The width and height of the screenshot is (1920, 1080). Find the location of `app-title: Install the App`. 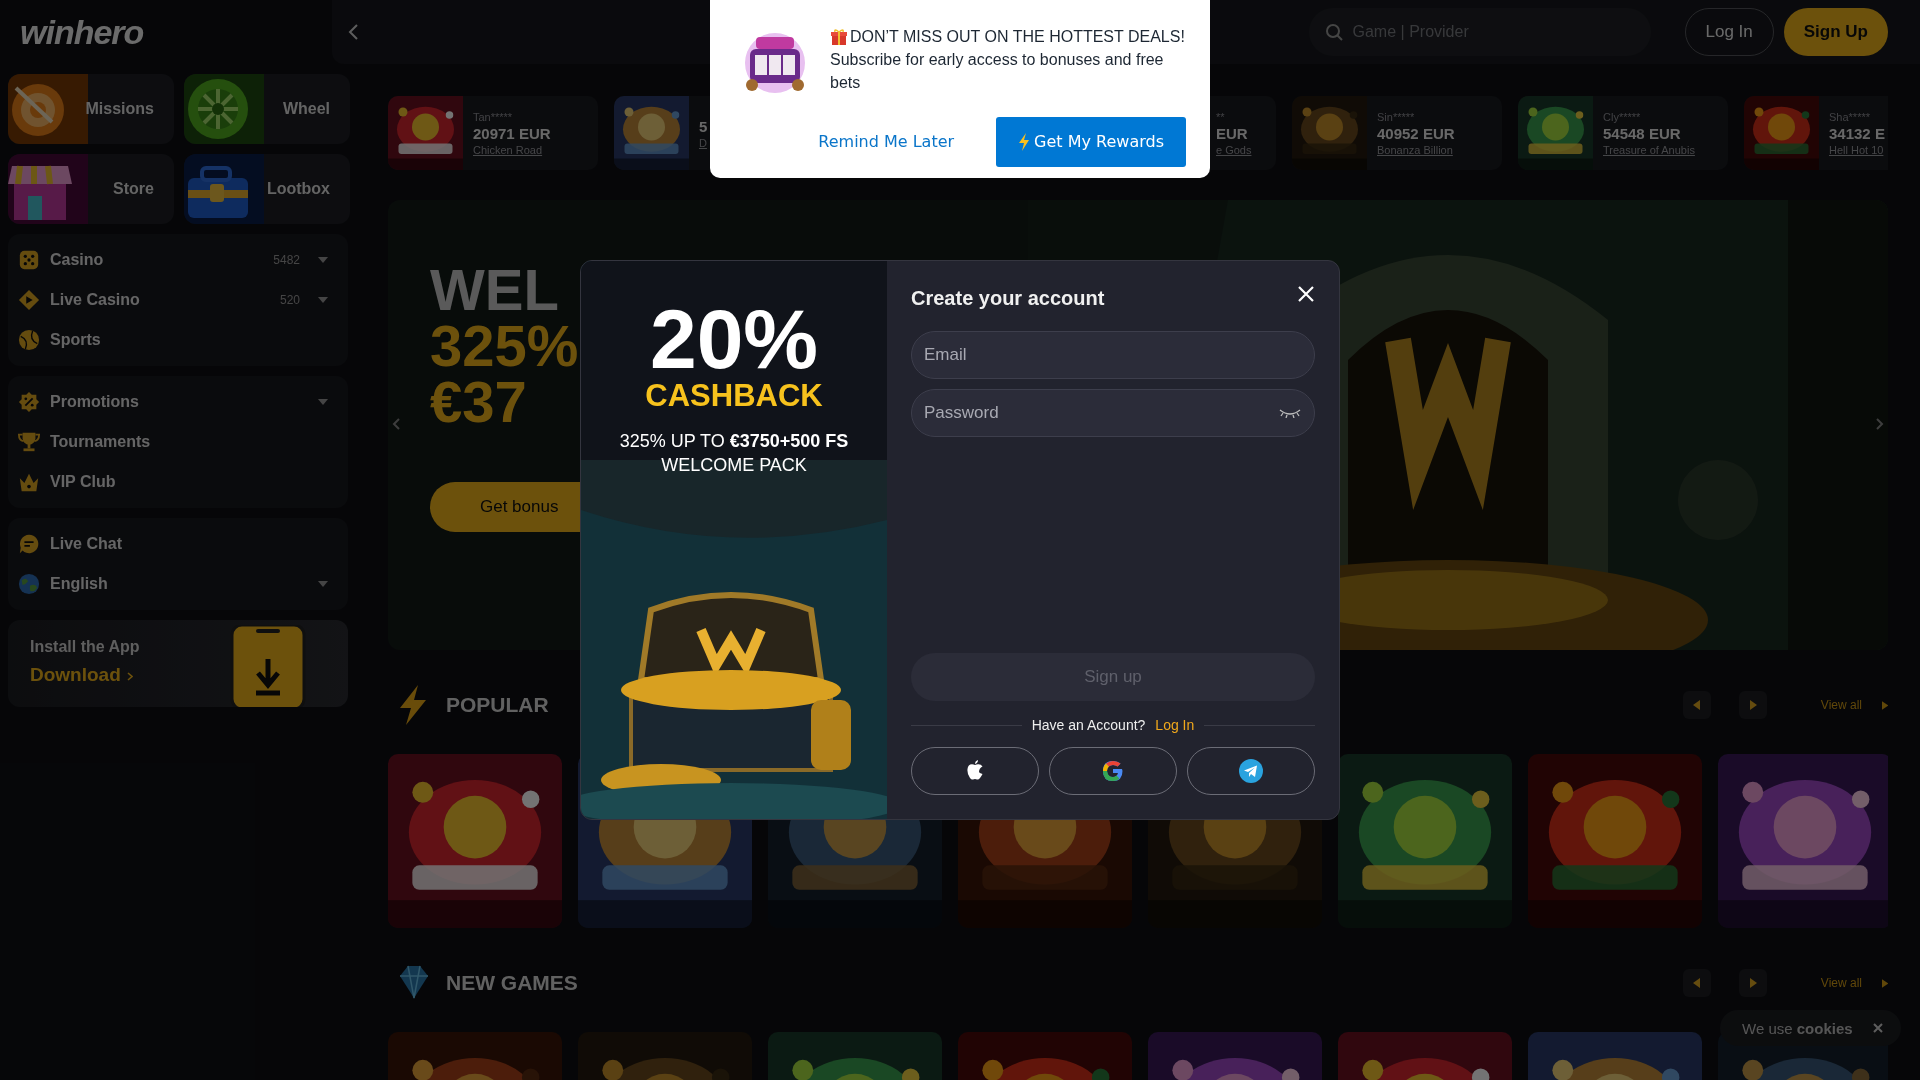

app-title: Install the App is located at coordinates (85, 647).